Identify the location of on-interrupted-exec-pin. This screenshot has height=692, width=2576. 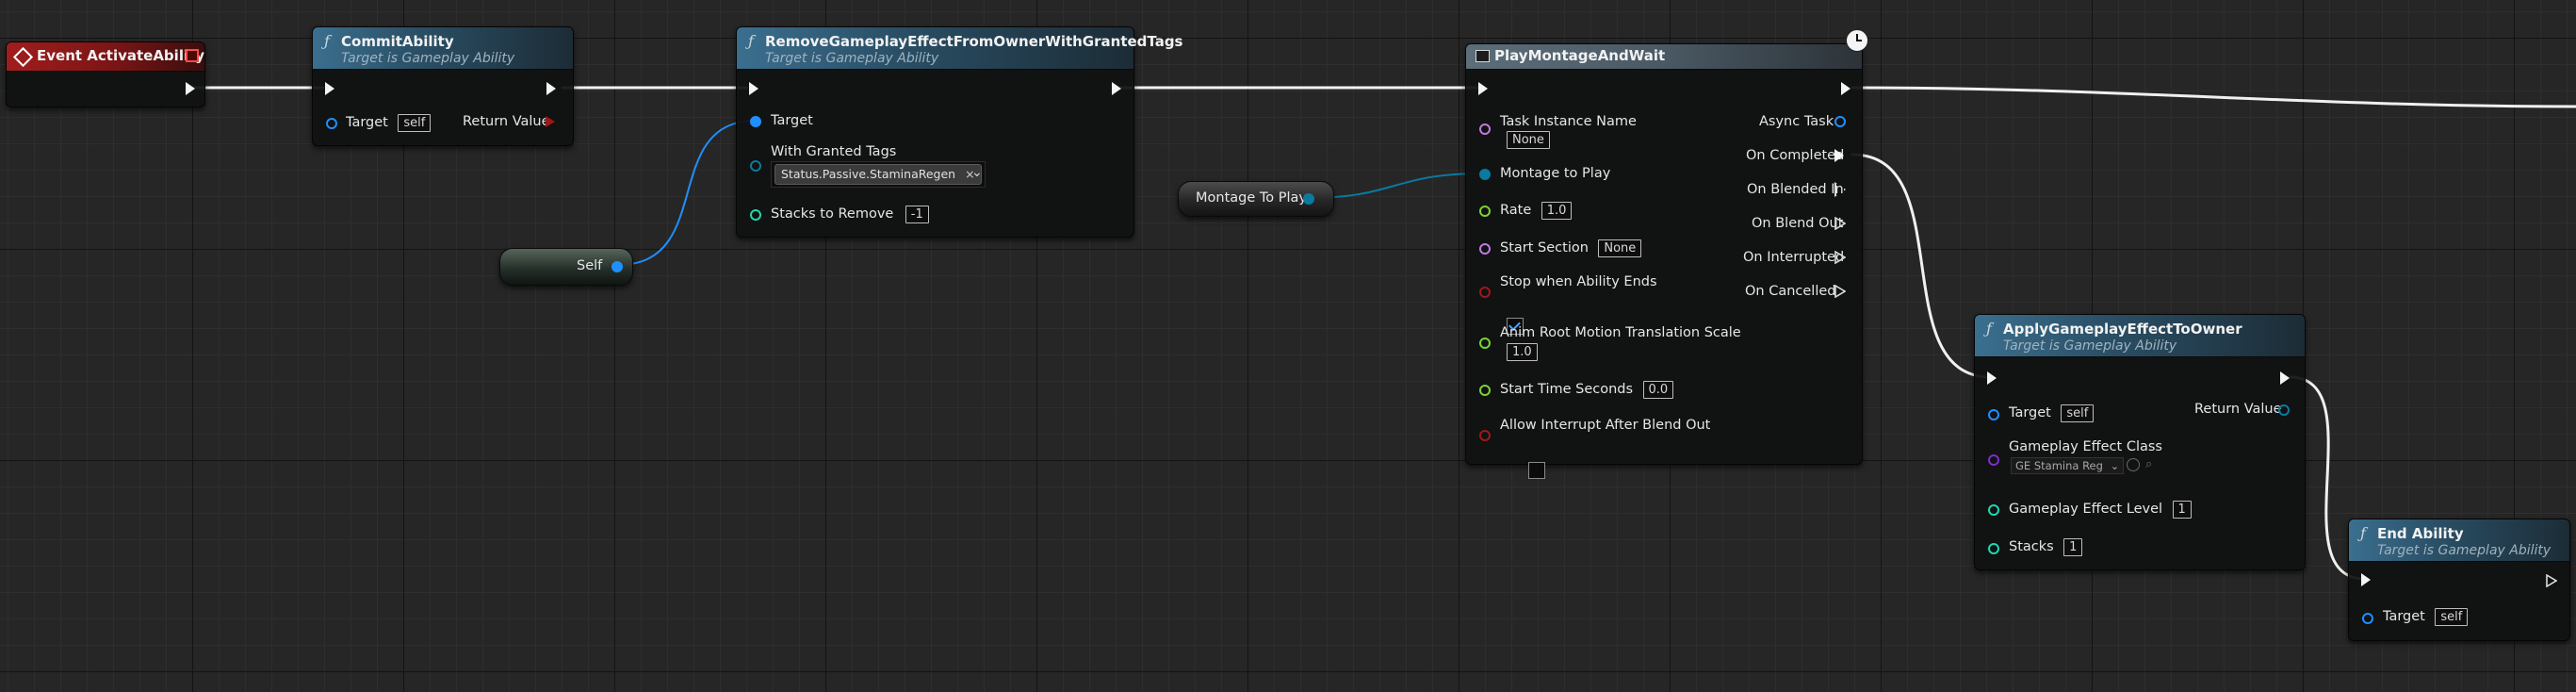
(1840, 259).